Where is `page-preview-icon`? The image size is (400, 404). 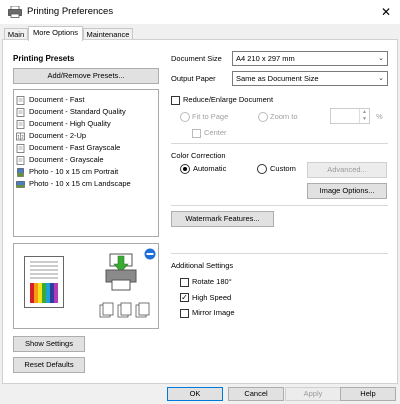
page-preview-icon is located at coordinates (44, 282).